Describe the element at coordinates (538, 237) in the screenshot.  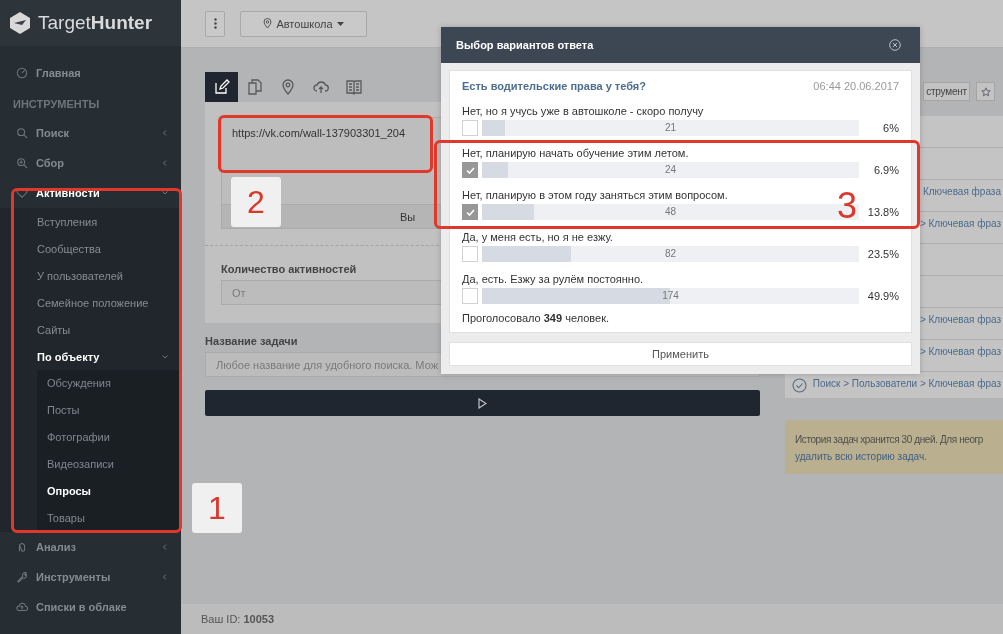
I see `option-text: Да, у меня есть, но я не езжу.` at that location.